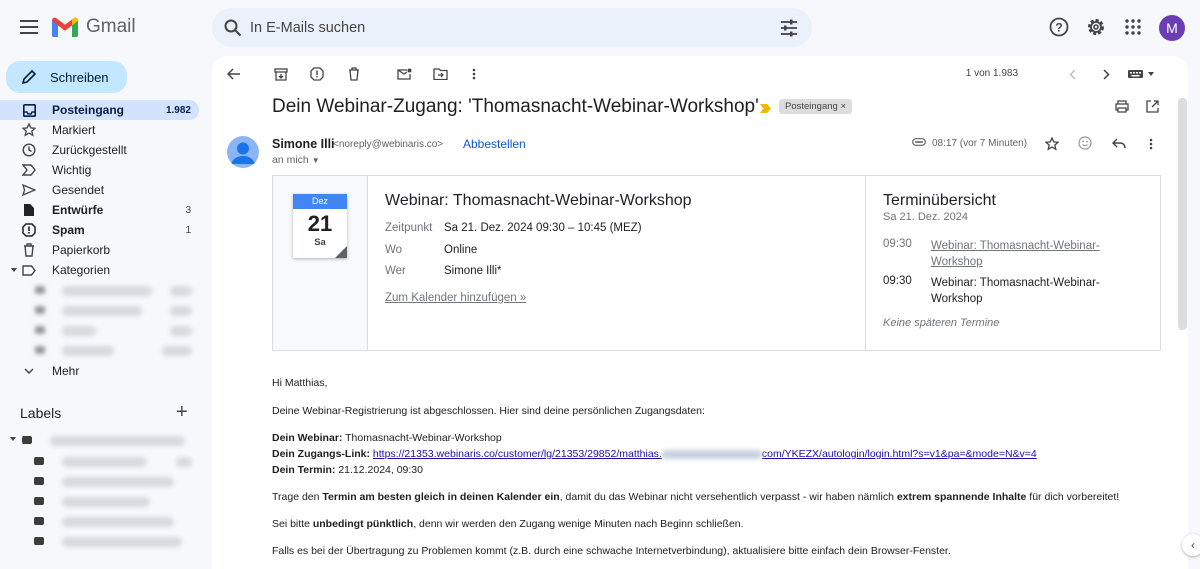  What do you see at coordinates (380, 470) in the screenshot?
I see `date-value: 21.12.2024, 09:30` at bounding box center [380, 470].